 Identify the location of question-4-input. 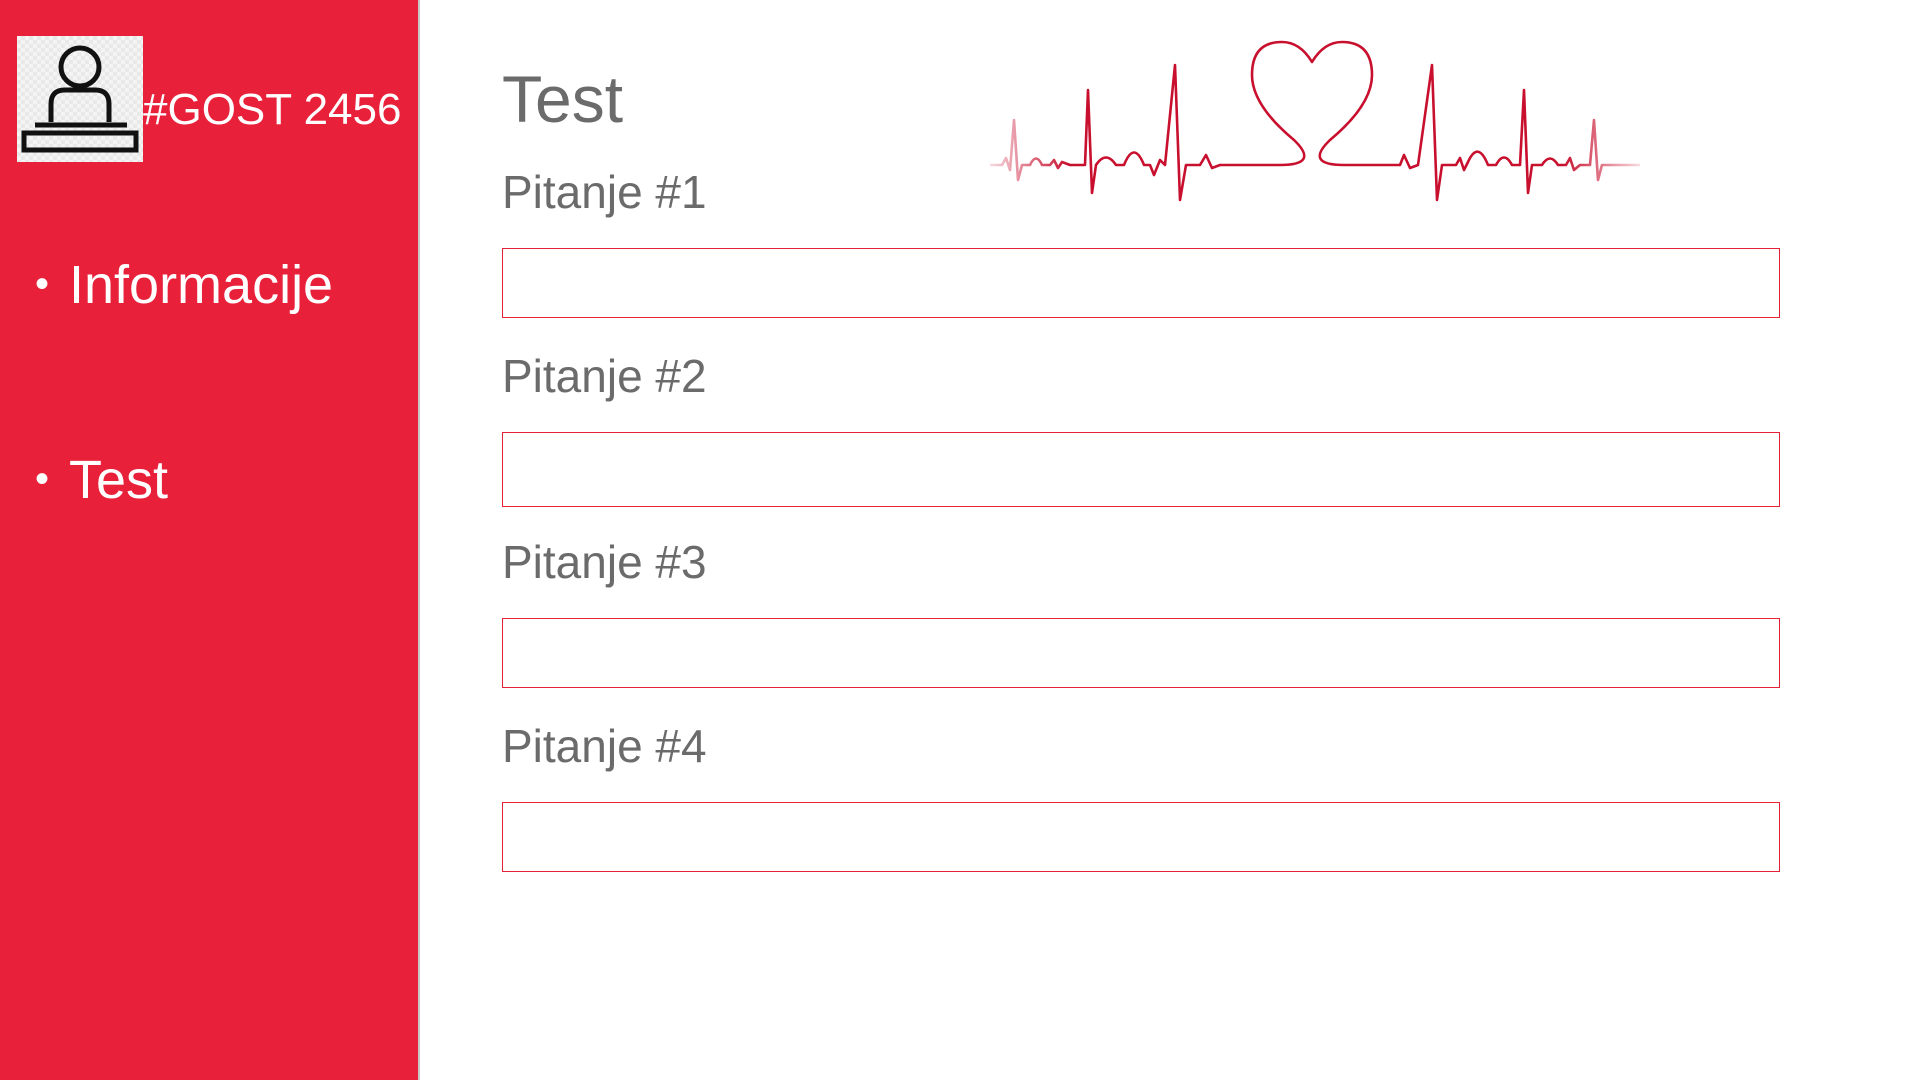
(1141, 837).